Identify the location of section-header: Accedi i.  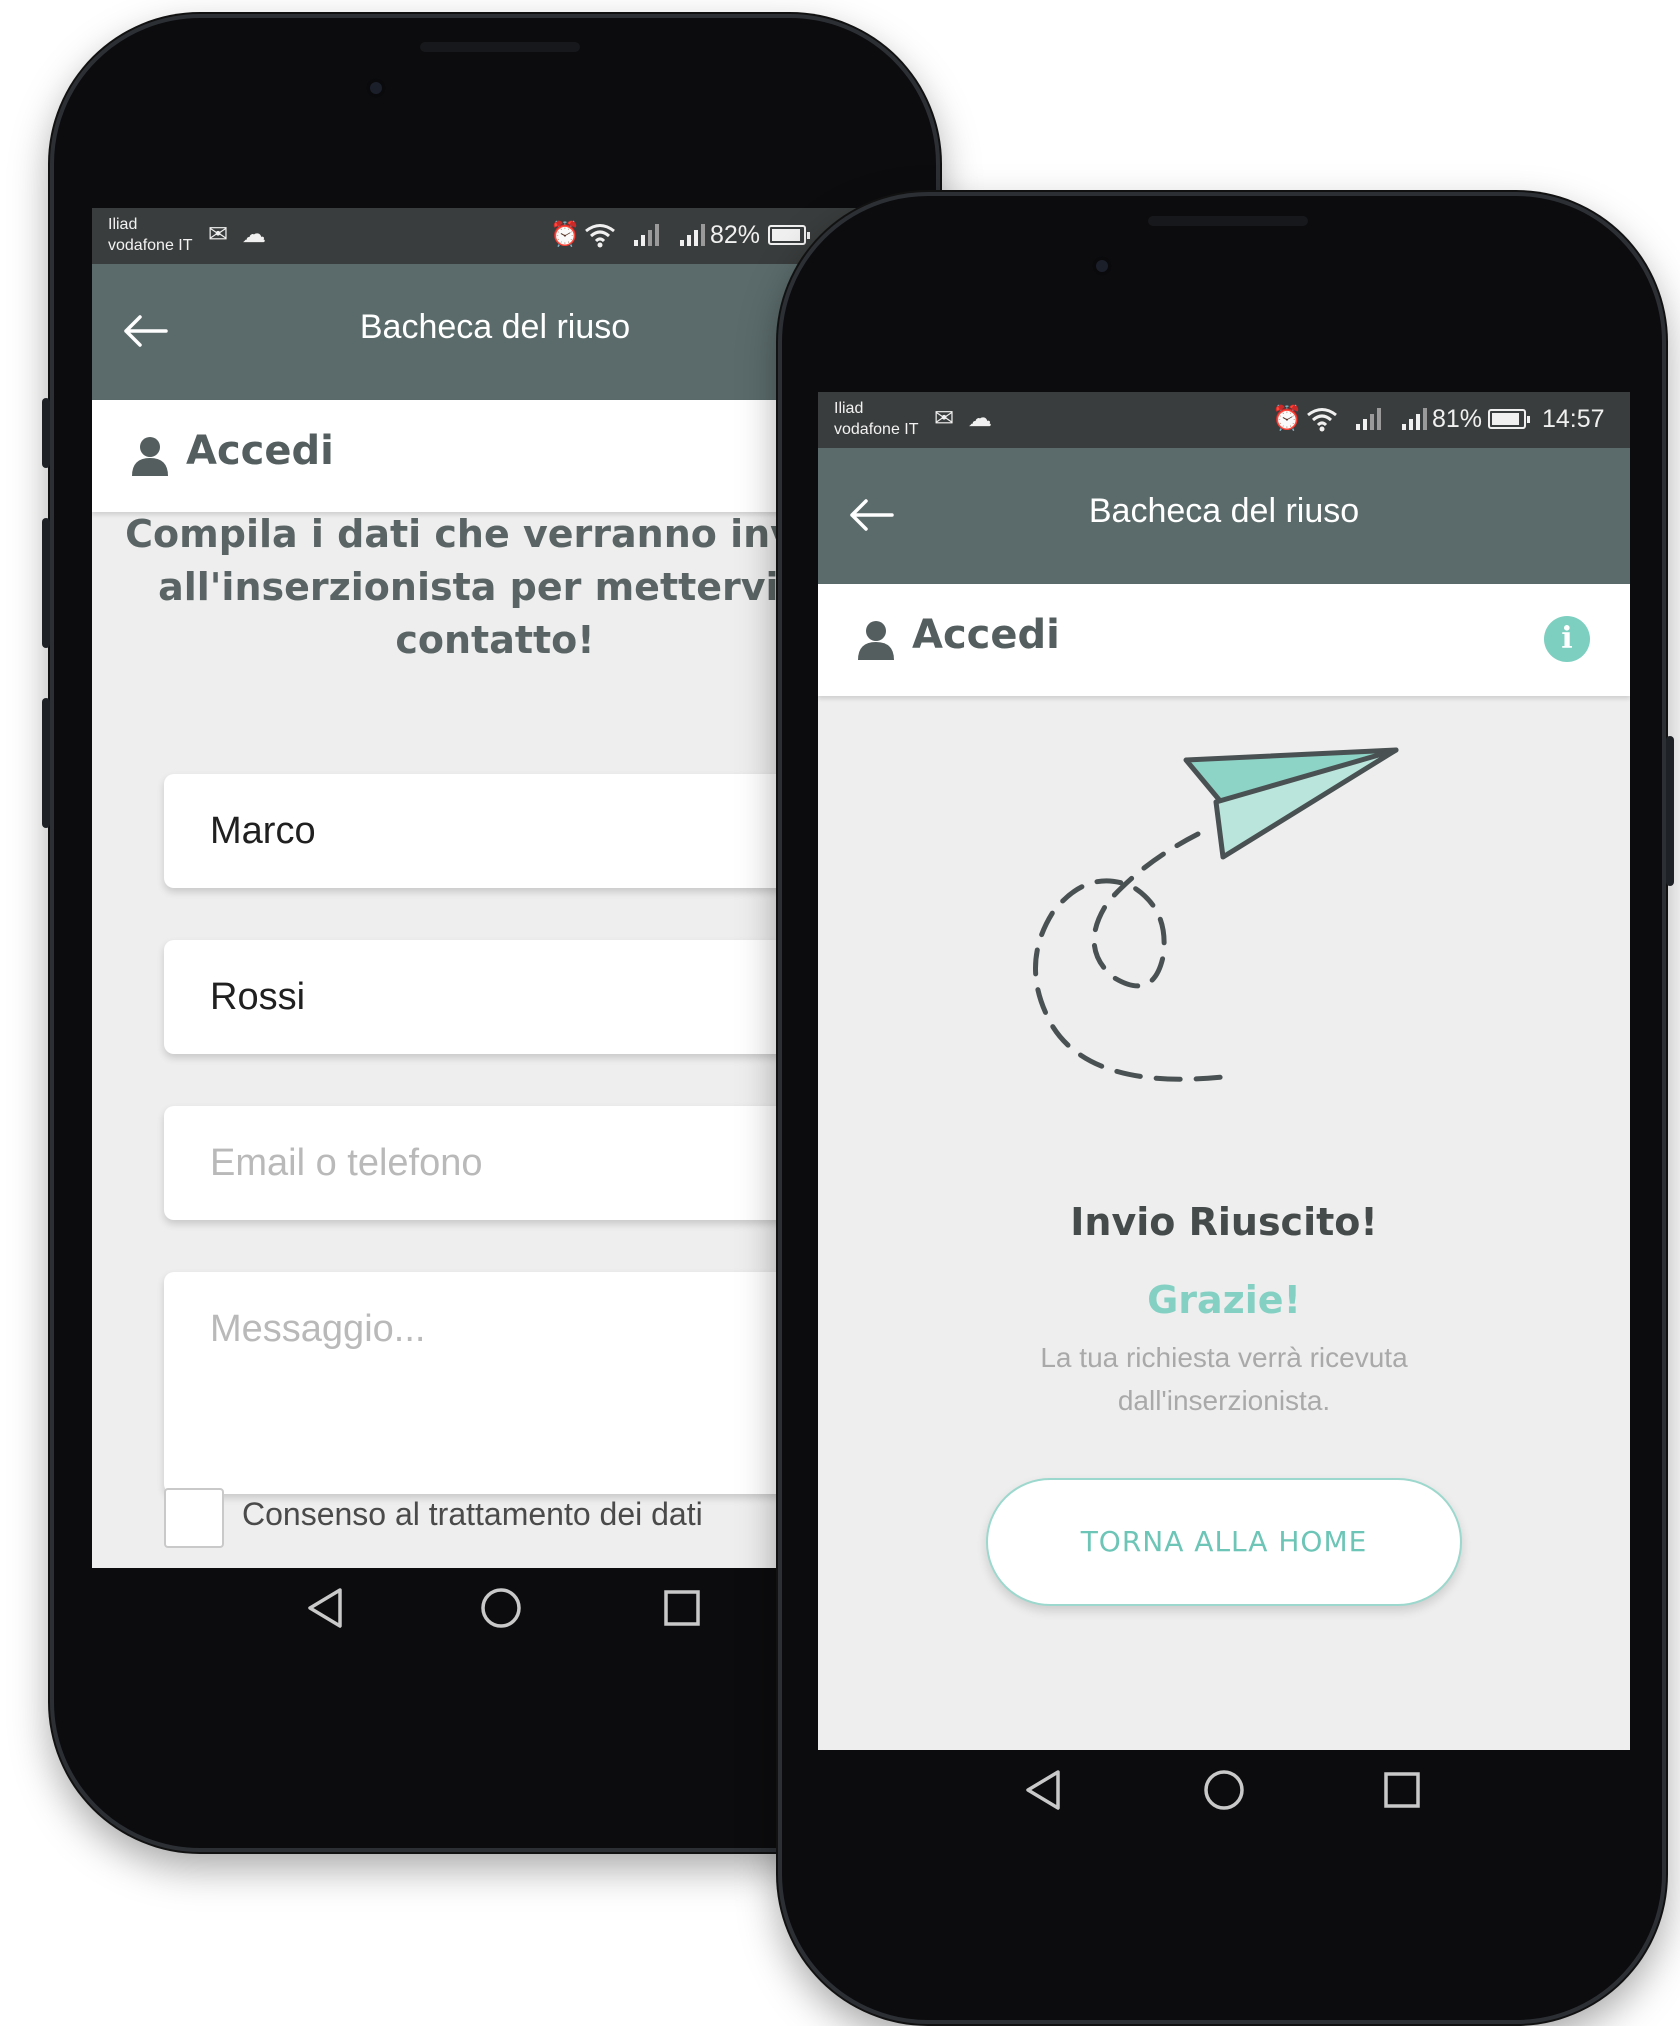
(1224, 640).